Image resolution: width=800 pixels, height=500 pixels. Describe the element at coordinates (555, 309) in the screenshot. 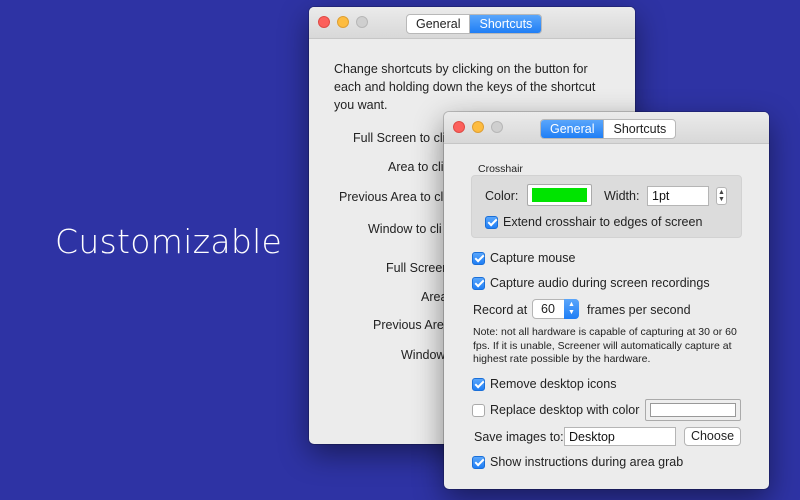

I see `fps-popup: 60 ▲ ▼` at that location.